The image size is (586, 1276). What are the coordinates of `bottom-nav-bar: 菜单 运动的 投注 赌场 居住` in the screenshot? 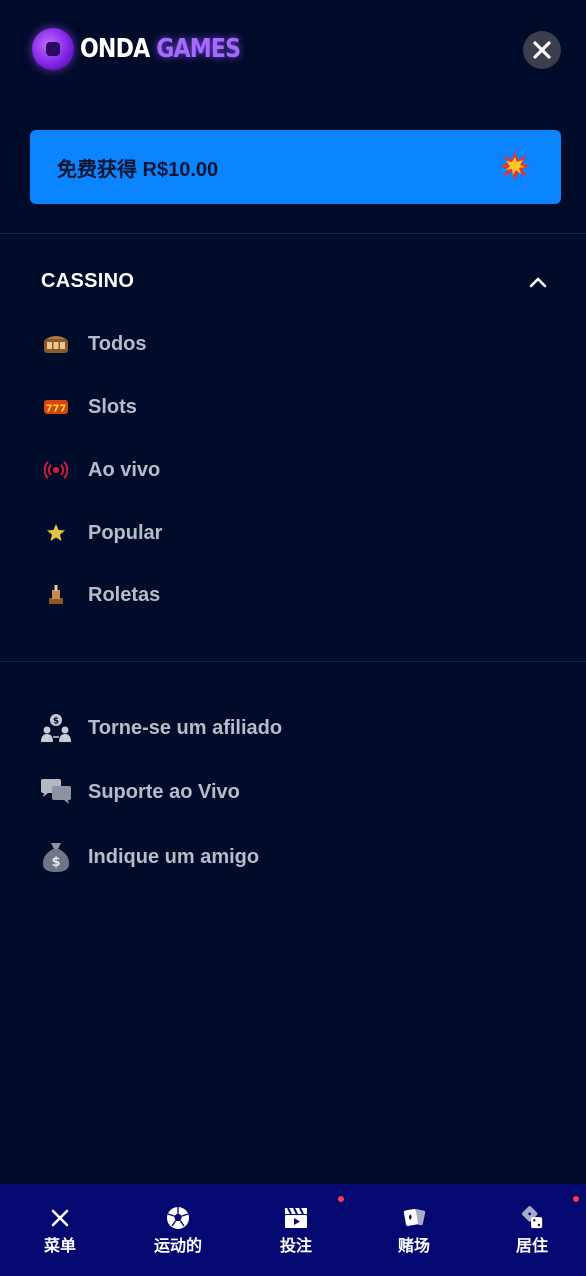 It's located at (293, 1230).